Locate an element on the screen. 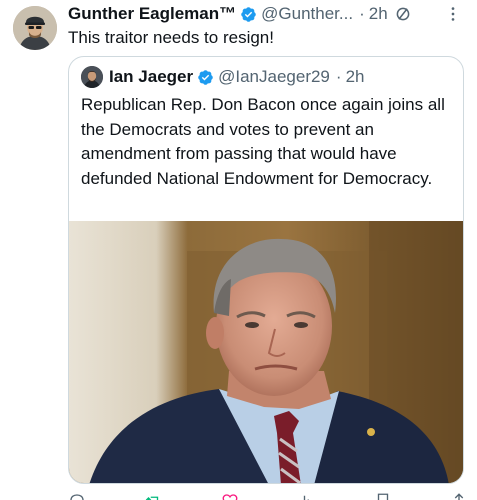 This screenshot has width=477, height=500. quoted-tweet-header: Ian Jaeger @IanJaeger29 · 2h is located at coordinates (222, 77).